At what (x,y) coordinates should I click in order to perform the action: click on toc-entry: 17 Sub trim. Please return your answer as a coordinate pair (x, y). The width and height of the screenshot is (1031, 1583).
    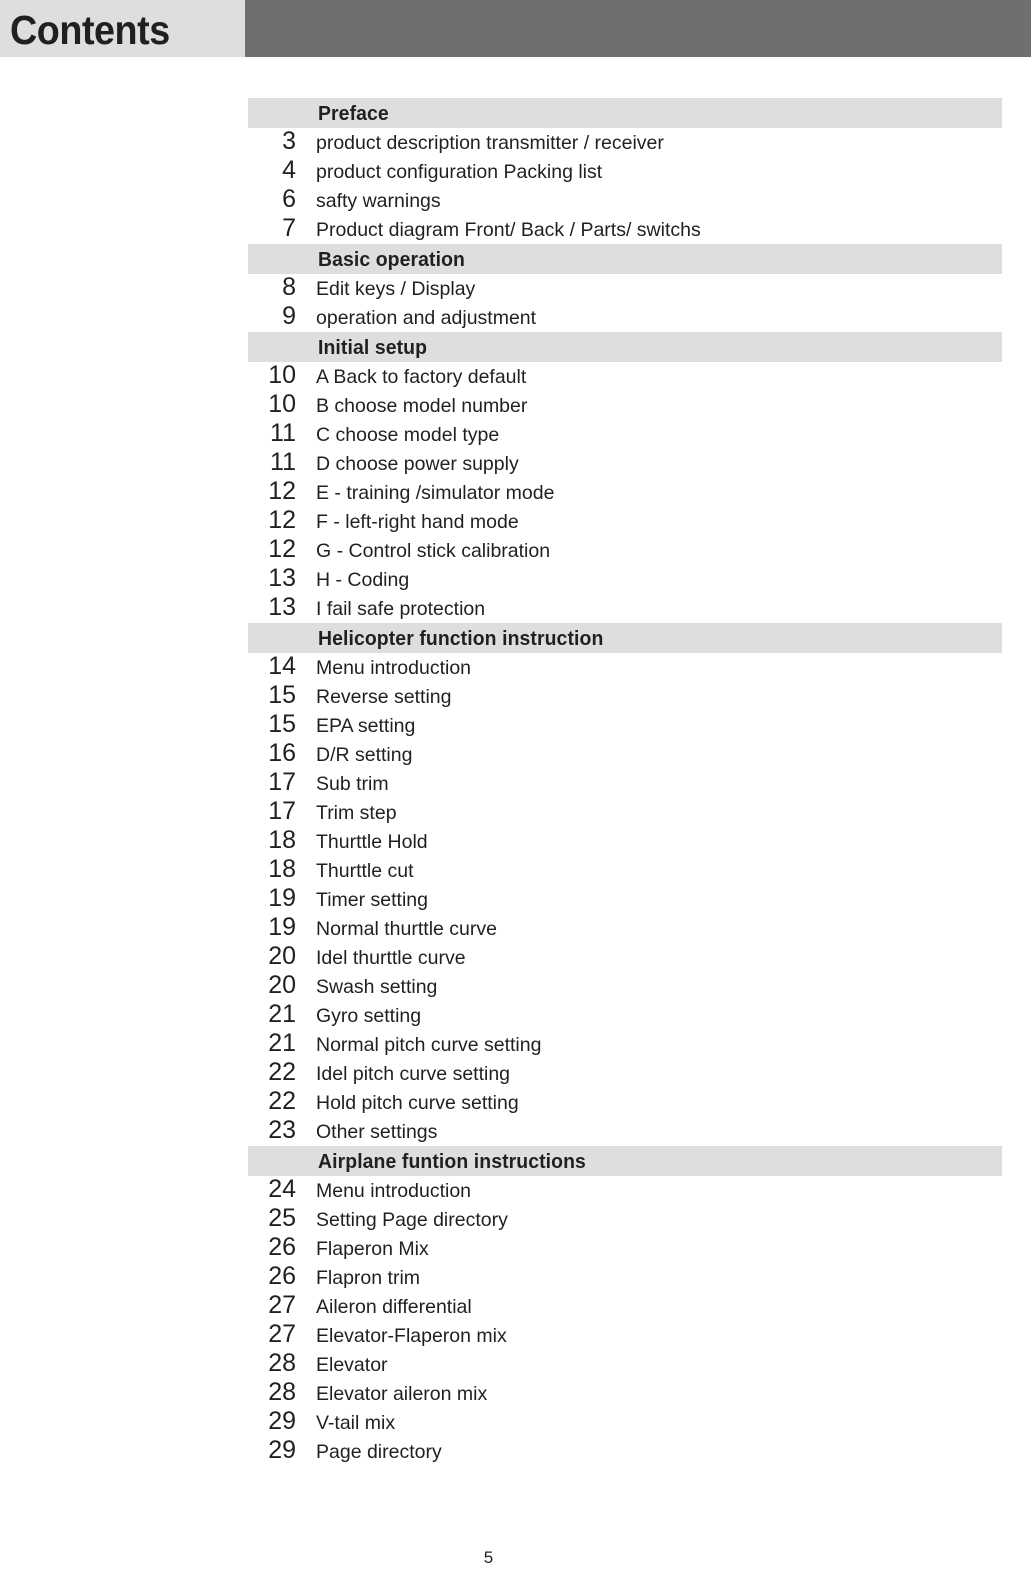
    Looking at the image, I should click on (625, 783).